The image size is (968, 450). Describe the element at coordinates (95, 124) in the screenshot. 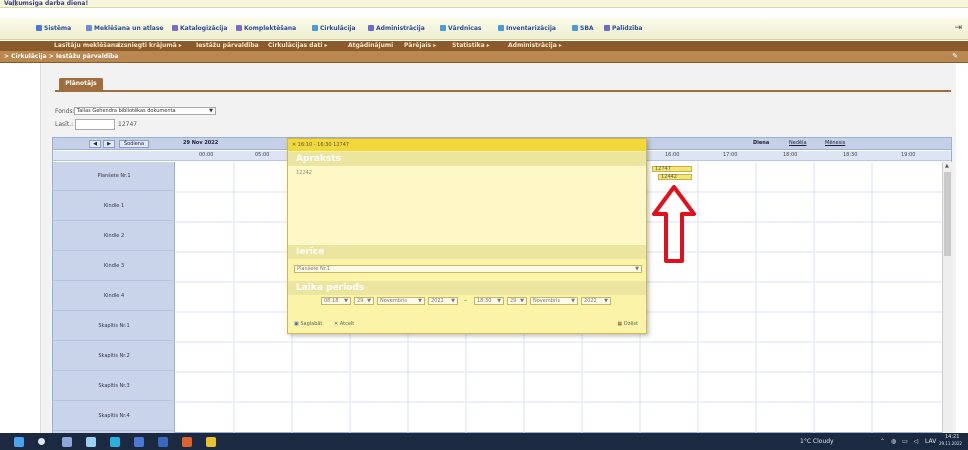

I see `reader-input` at that location.